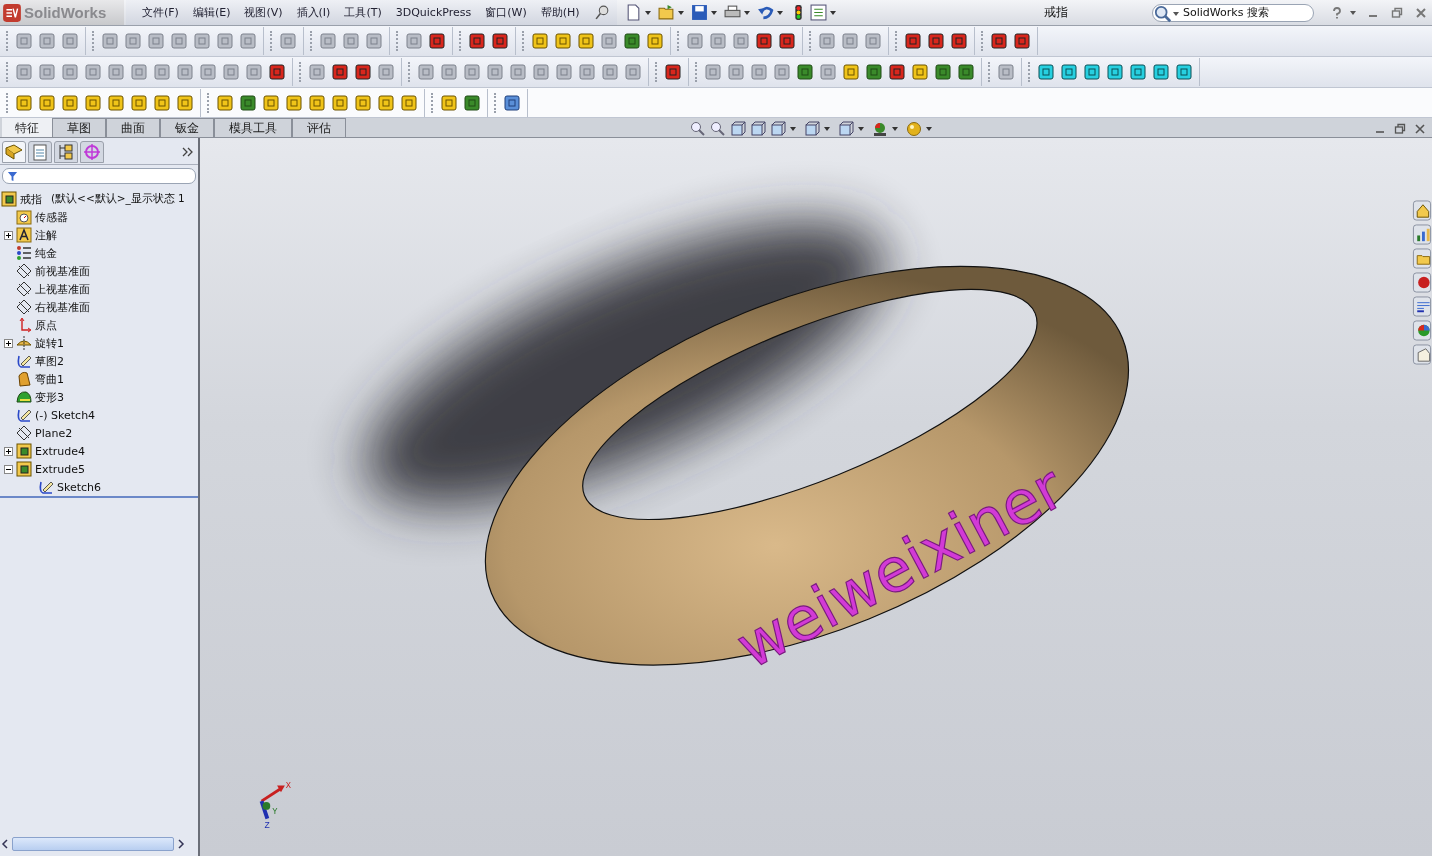 Image resolution: width=1432 pixels, height=856 pixels. Describe the element at coordinates (49, 343) in the screenshot. I see `tree-item: 旋转1` at that location.